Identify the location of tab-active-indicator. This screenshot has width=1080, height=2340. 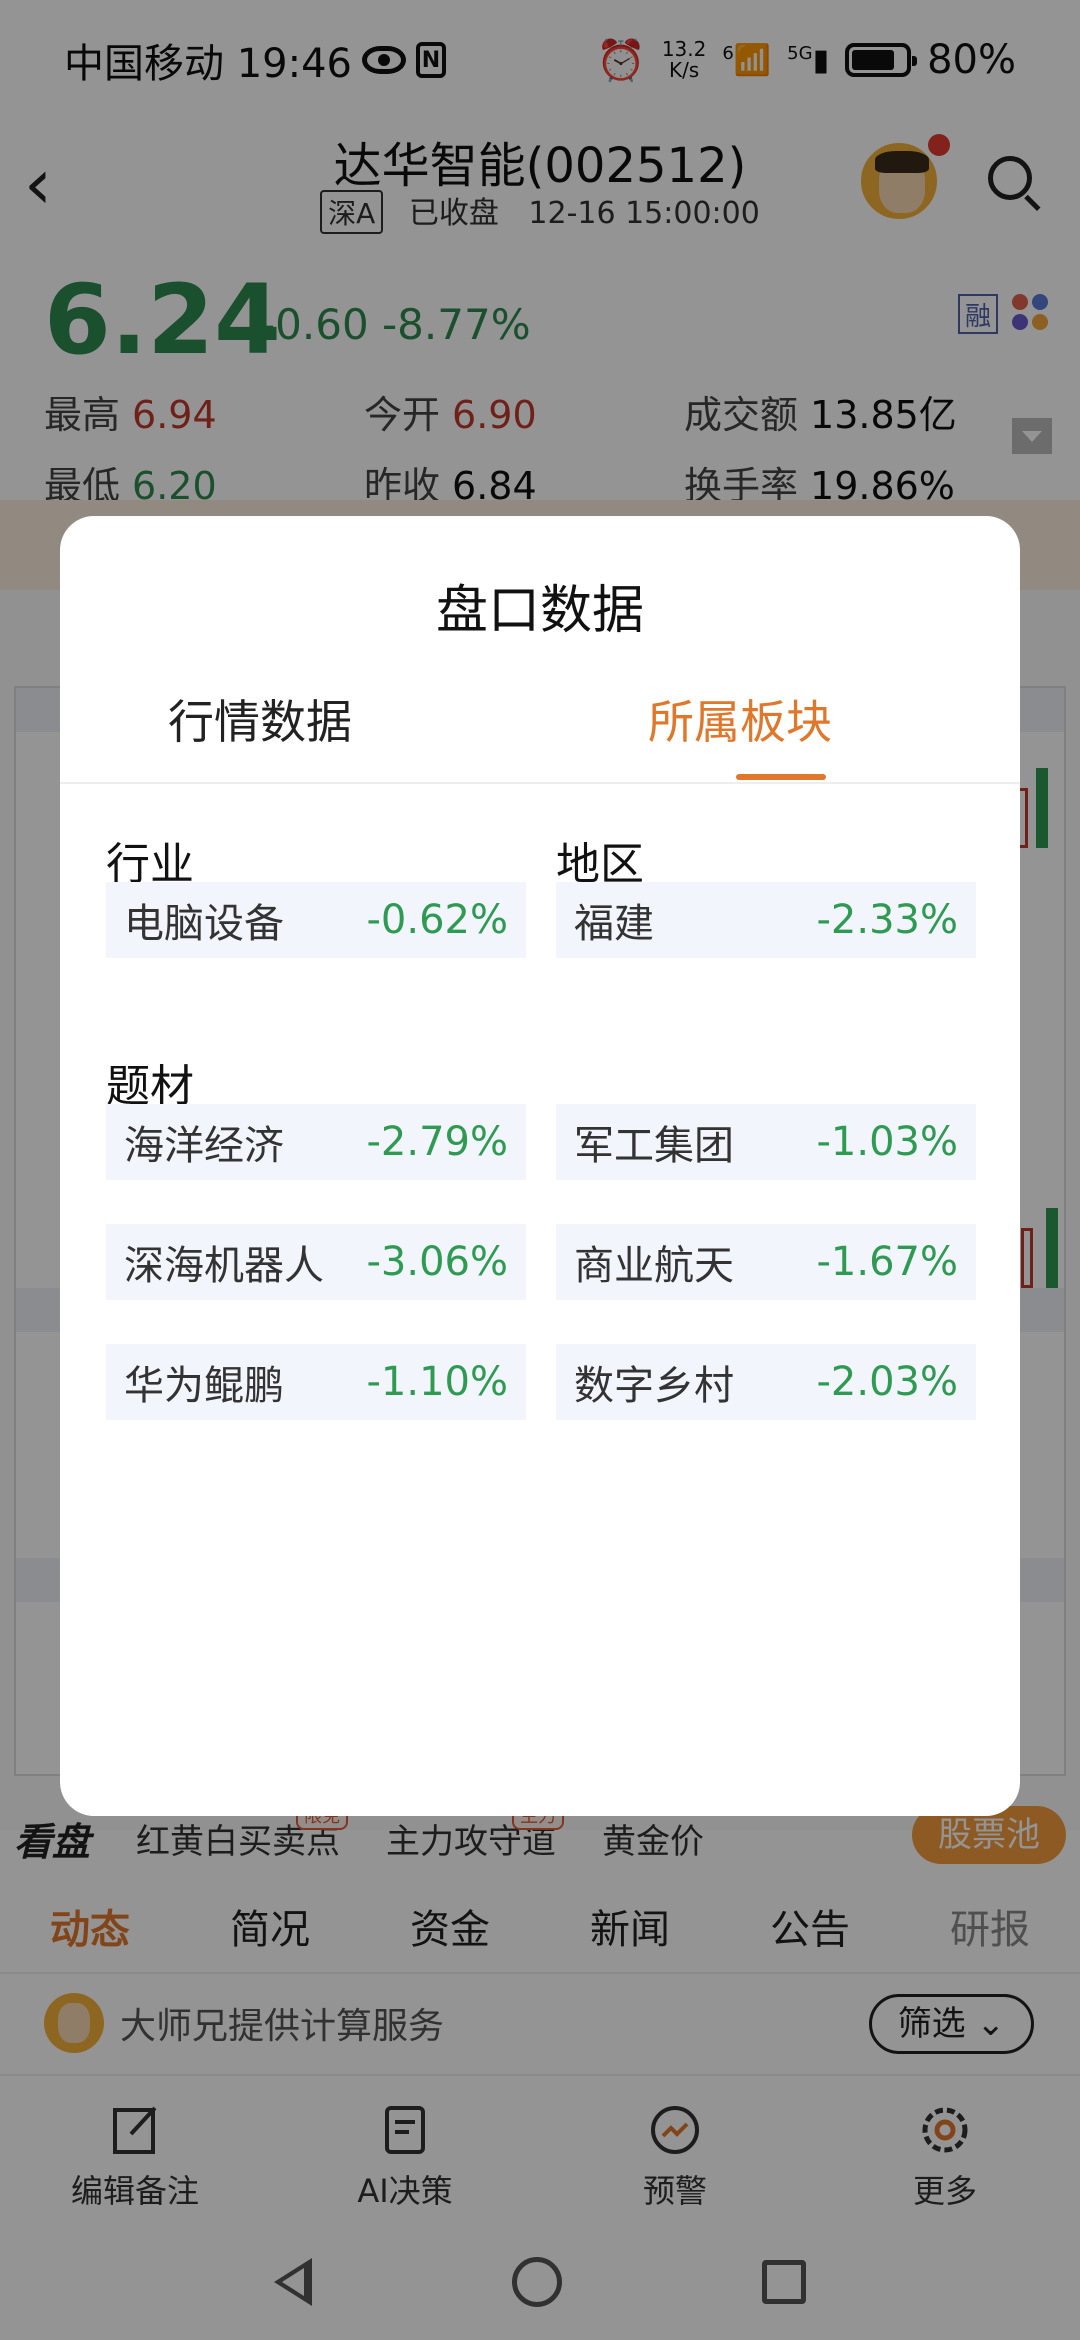
(781, 777).